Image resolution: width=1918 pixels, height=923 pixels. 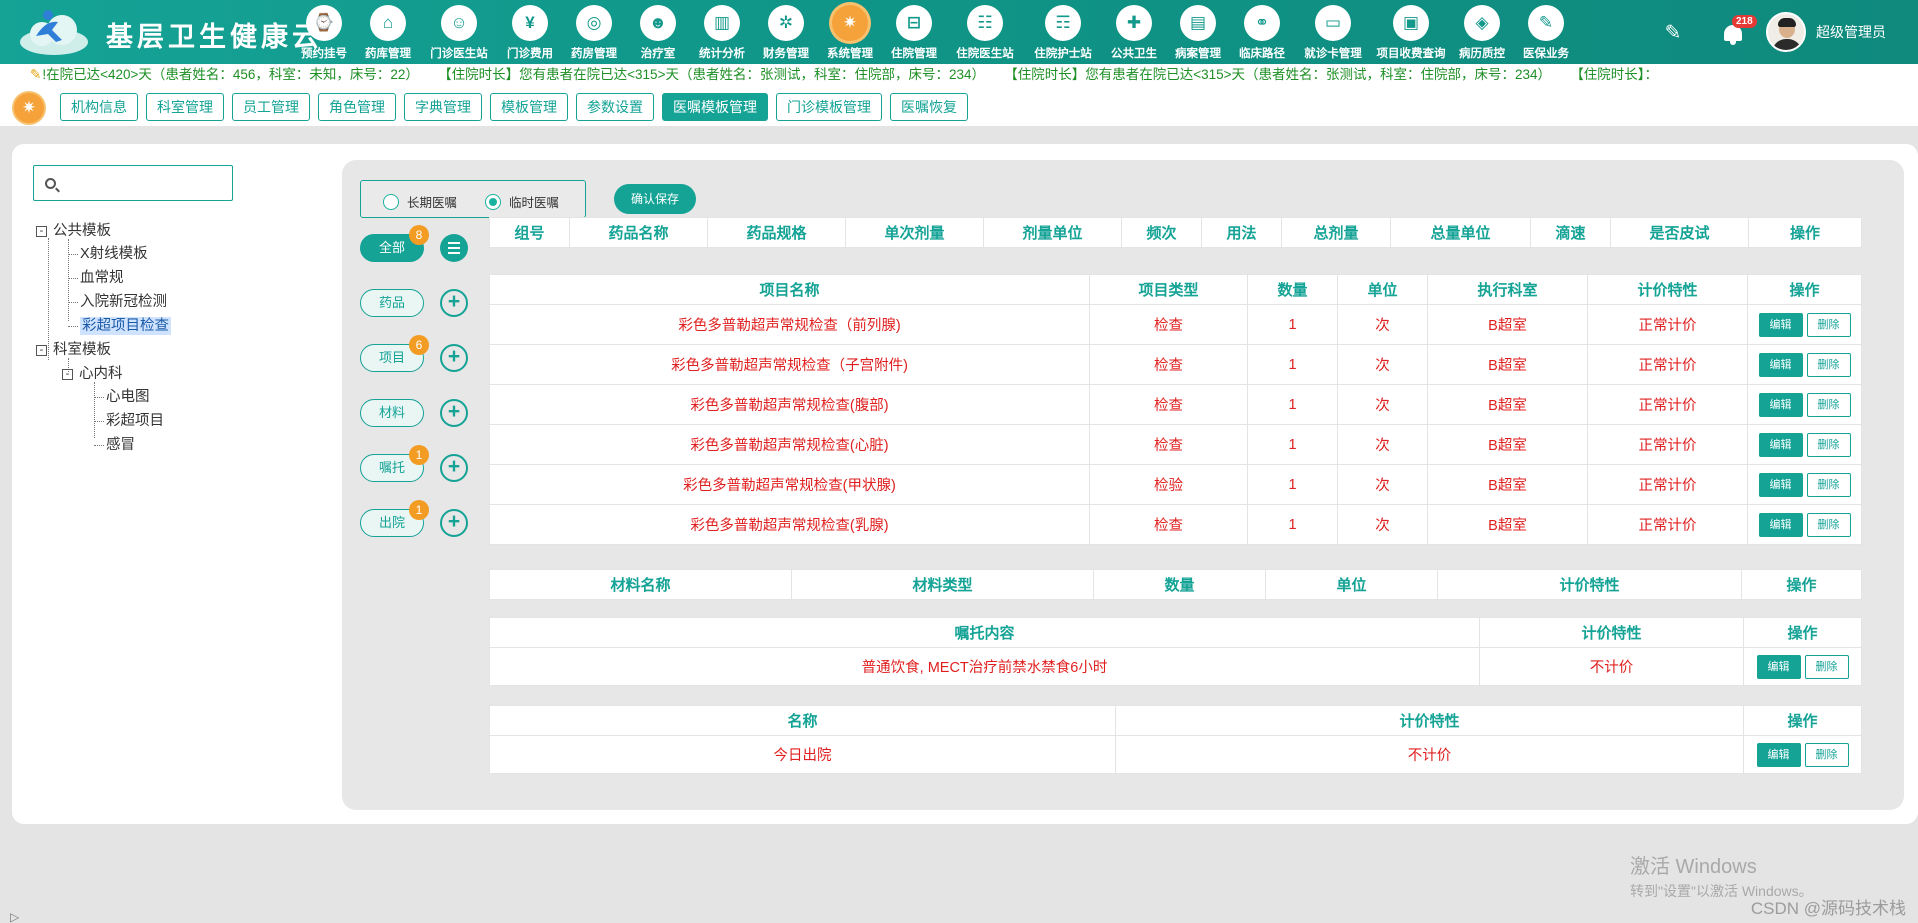 I want to click on tree-node-covid: 入院新冠检测, so click(x=123, y=302).